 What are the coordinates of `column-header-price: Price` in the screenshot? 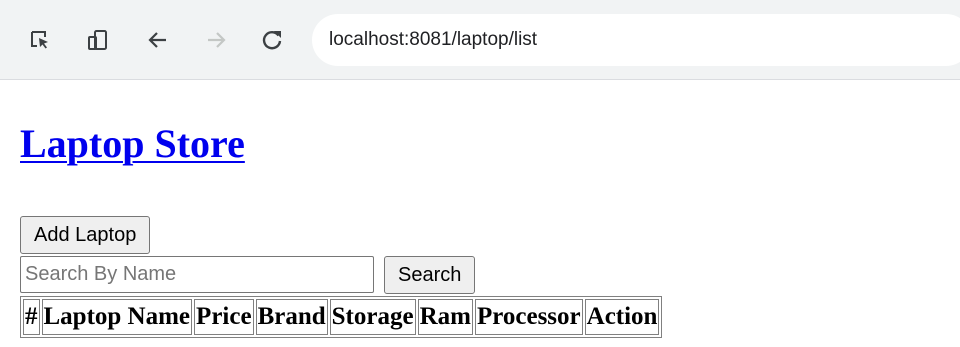 It's located at (224, 317).